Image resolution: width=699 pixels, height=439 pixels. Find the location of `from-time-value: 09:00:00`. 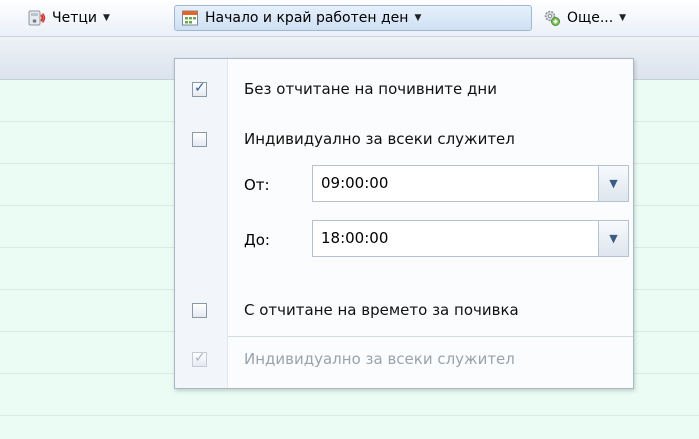

from-time-value: 09:00:00 is located at coordinates (354, 183).